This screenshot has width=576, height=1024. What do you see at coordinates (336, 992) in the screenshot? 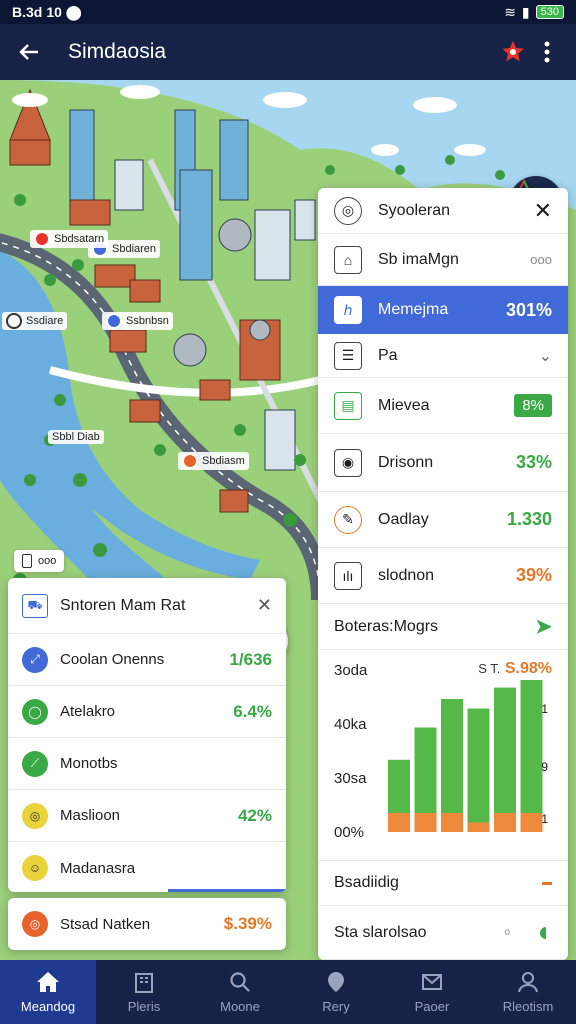
I see `nav-item-map: Rery` at bounding box center [336, 992].